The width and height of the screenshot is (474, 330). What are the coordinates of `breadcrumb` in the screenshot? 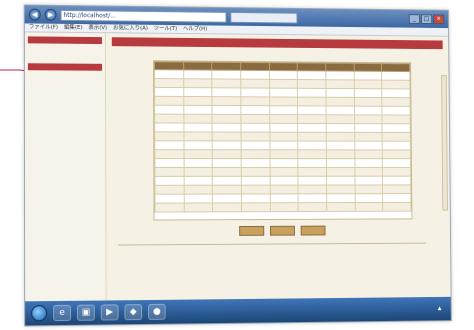 It's located at (277, 52).